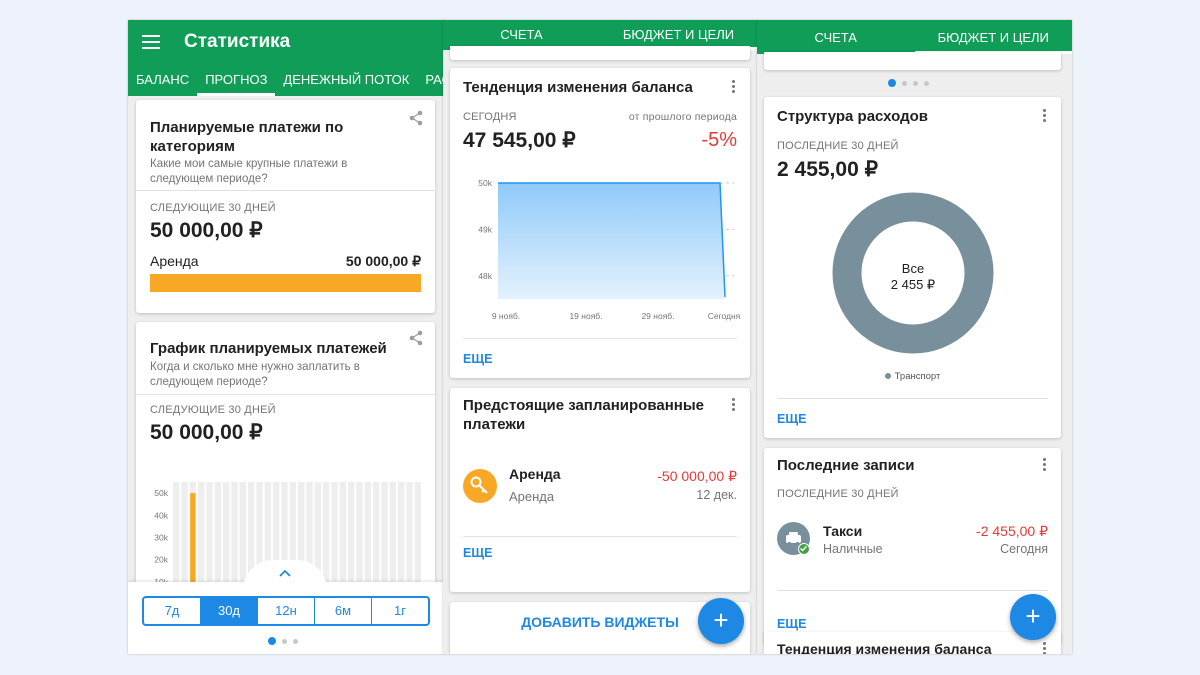 The image size is (1200, 675). Describe the element at coordinates (477, 553) in the screenshot. I see `upcoming-more-link: ЕЩЕ` at that location.